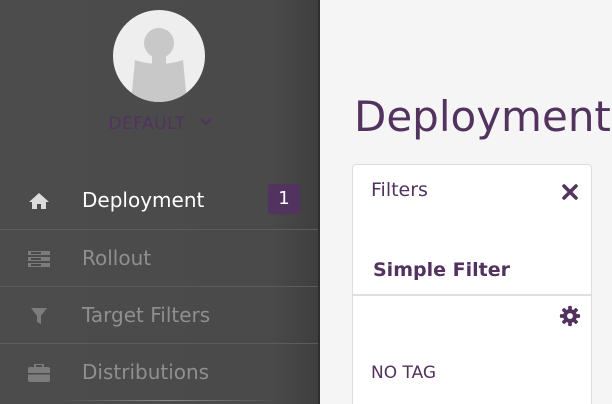 The image size is (612, 404). I want to click on panel-title: Filters, so click(399, 190).